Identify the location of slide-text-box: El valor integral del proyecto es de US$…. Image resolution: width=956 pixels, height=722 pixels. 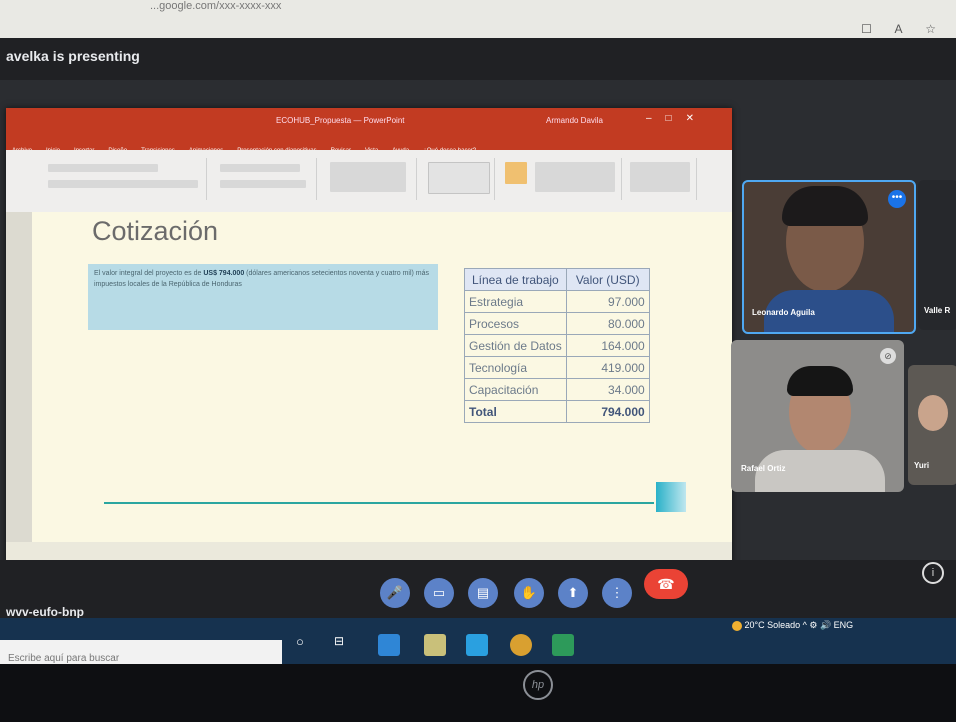
(263, 297).